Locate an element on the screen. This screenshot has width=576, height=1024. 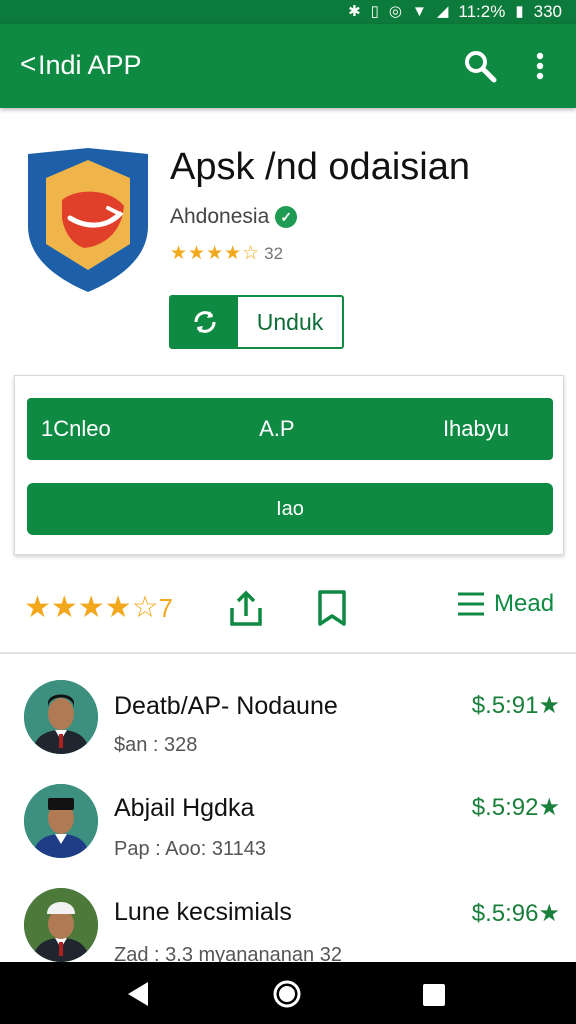
bluetooth-icon: ✱ is located at coordinates (354, 11).